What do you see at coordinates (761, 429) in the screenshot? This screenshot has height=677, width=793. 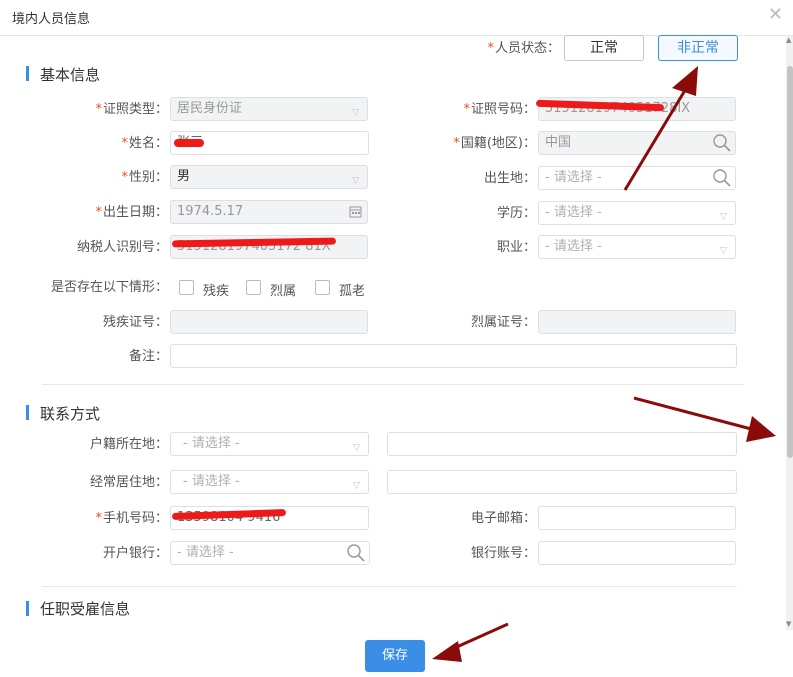 I see `arrow-right-icon` at bounding box center [761, 429].